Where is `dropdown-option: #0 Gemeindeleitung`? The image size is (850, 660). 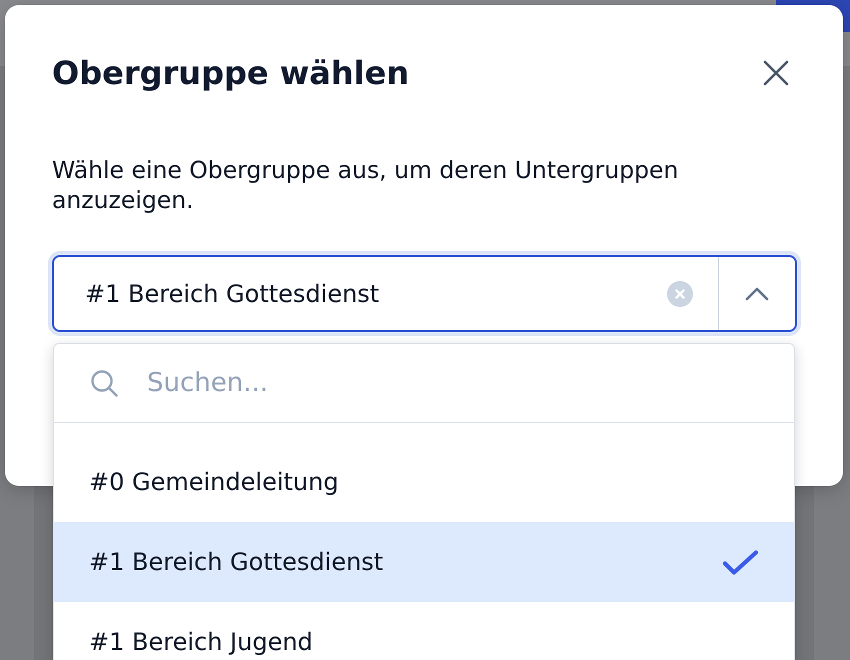 dropdown-option: #0 Gemeindeleitung is located at coordinates (424, 482).